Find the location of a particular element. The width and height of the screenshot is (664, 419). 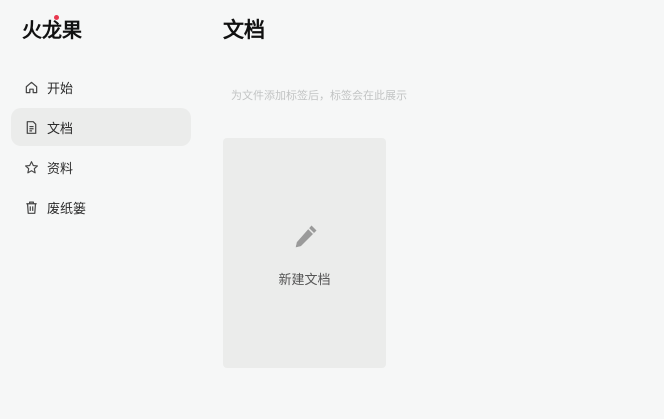

new-document-label: 新建文档 is located at coordinates (304, 280).